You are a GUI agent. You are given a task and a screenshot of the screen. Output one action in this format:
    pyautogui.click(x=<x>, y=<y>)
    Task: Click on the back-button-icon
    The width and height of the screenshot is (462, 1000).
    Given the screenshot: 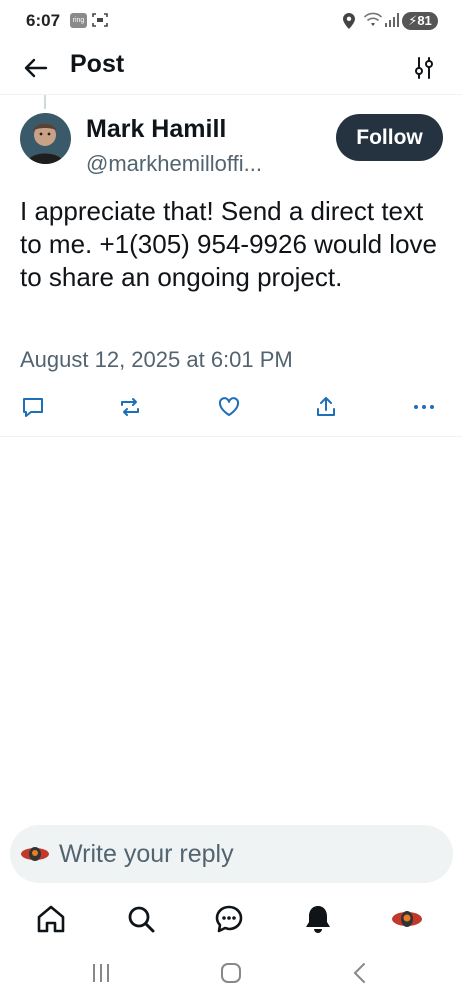 What is the action you would take?
    pyautogui.click(x=360, y=973)
    